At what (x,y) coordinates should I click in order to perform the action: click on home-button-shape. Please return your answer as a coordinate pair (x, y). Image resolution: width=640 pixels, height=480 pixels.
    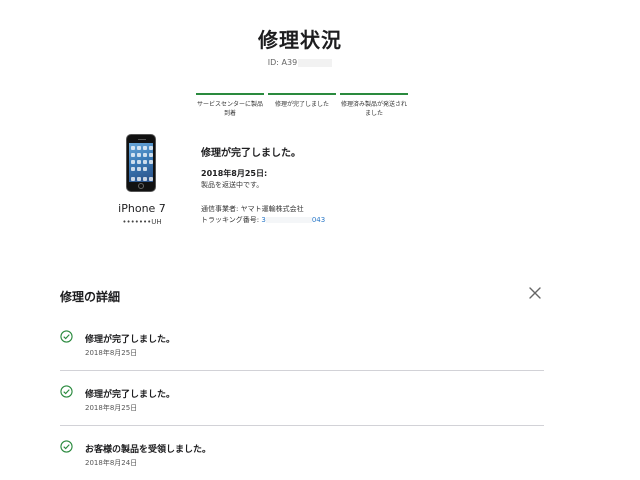
    Looking at the image, I should click on (141, 186).